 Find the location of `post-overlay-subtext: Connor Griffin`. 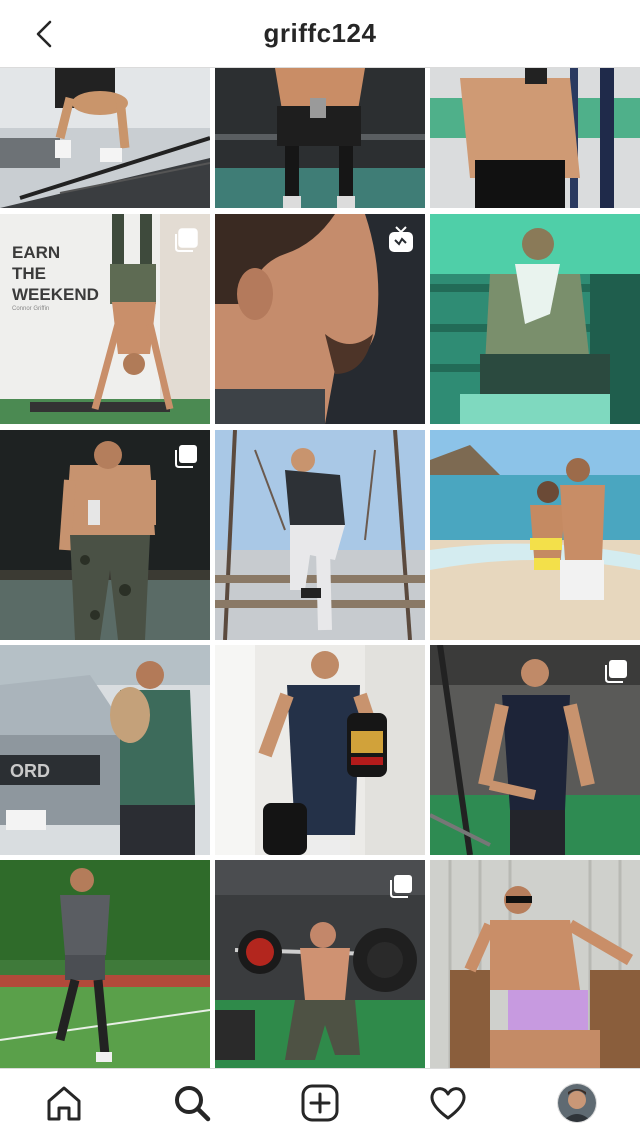

post-overlay-subtext: Connor Griffin is located at coordinates (31, 309).